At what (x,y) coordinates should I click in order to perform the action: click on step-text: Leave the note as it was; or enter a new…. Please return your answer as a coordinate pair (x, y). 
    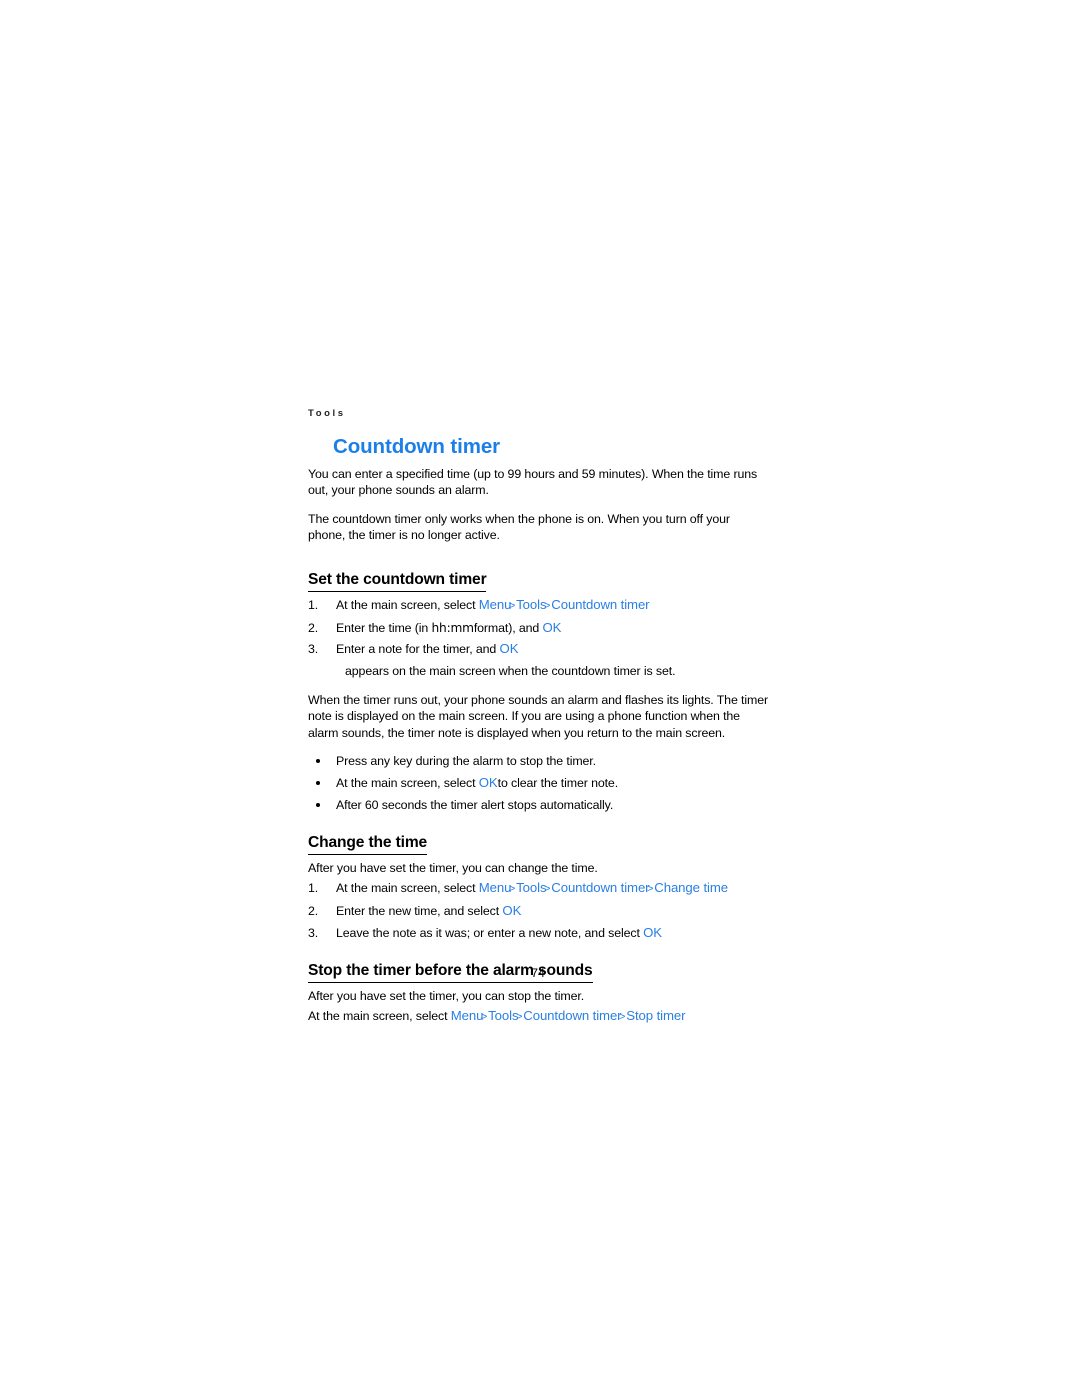
    Looking at the image, I should click on (490, 932).